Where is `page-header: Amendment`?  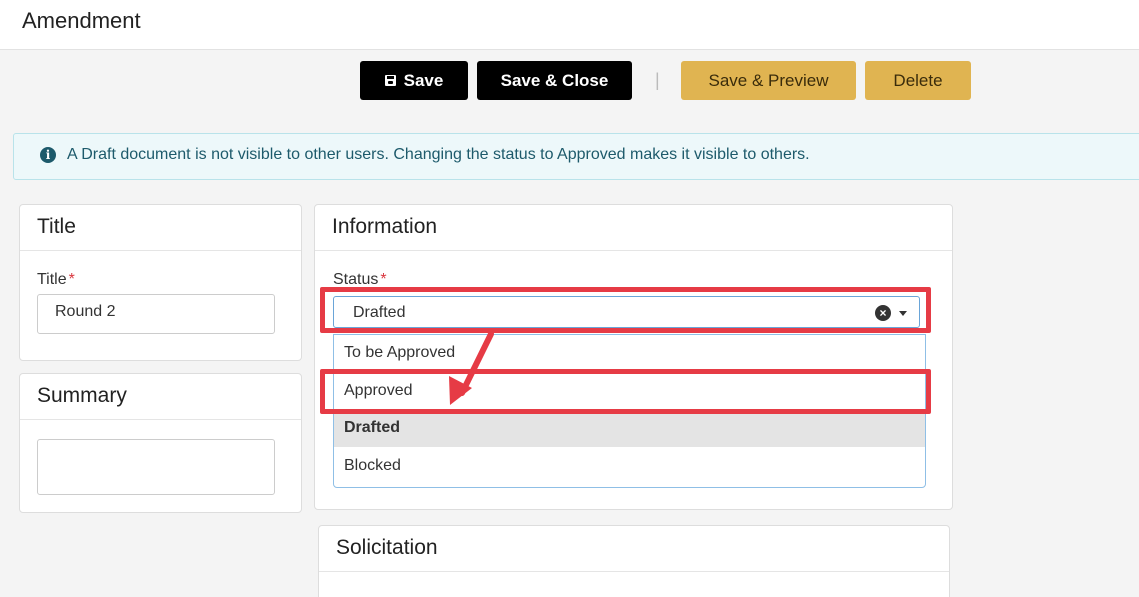
page-header: Amendment is located at coordinates (569, 25).